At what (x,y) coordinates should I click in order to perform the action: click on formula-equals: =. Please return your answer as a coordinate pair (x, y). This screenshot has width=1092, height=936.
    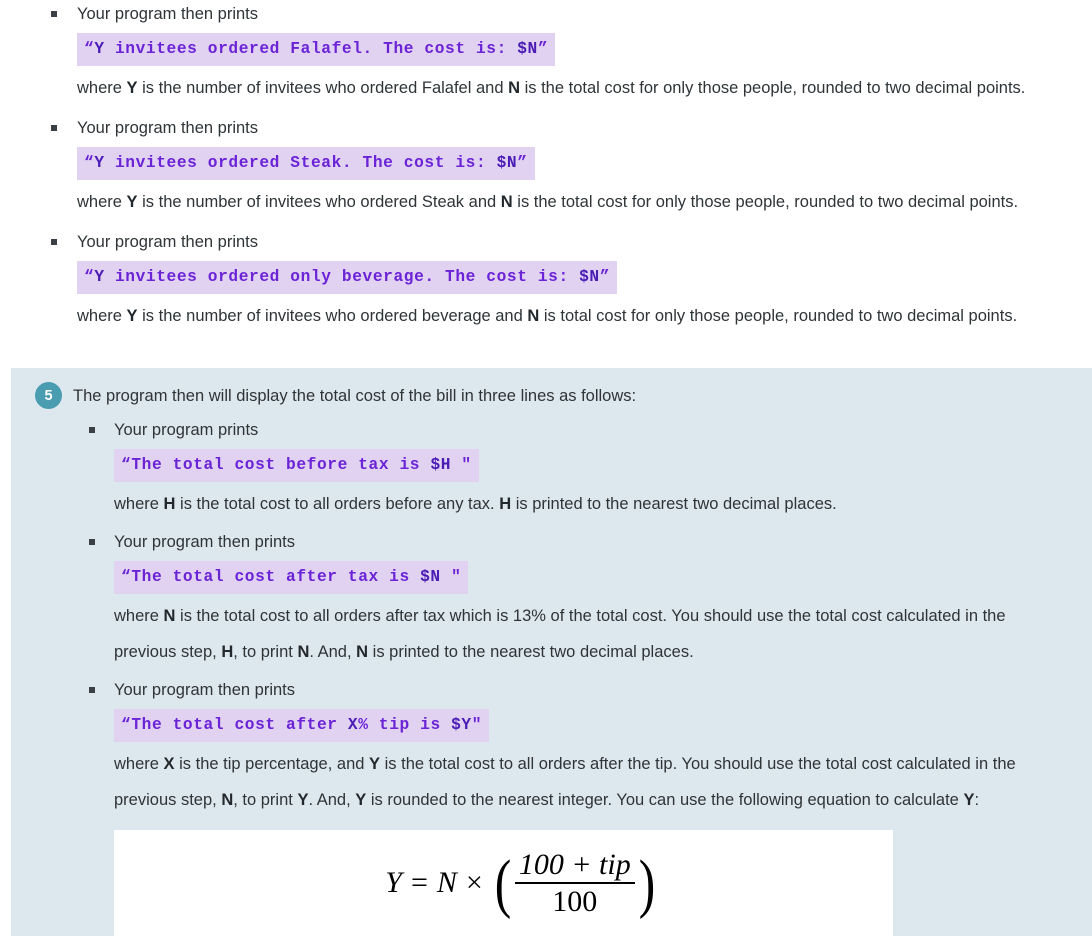
    Looking at the image, I should click on (419, 882).